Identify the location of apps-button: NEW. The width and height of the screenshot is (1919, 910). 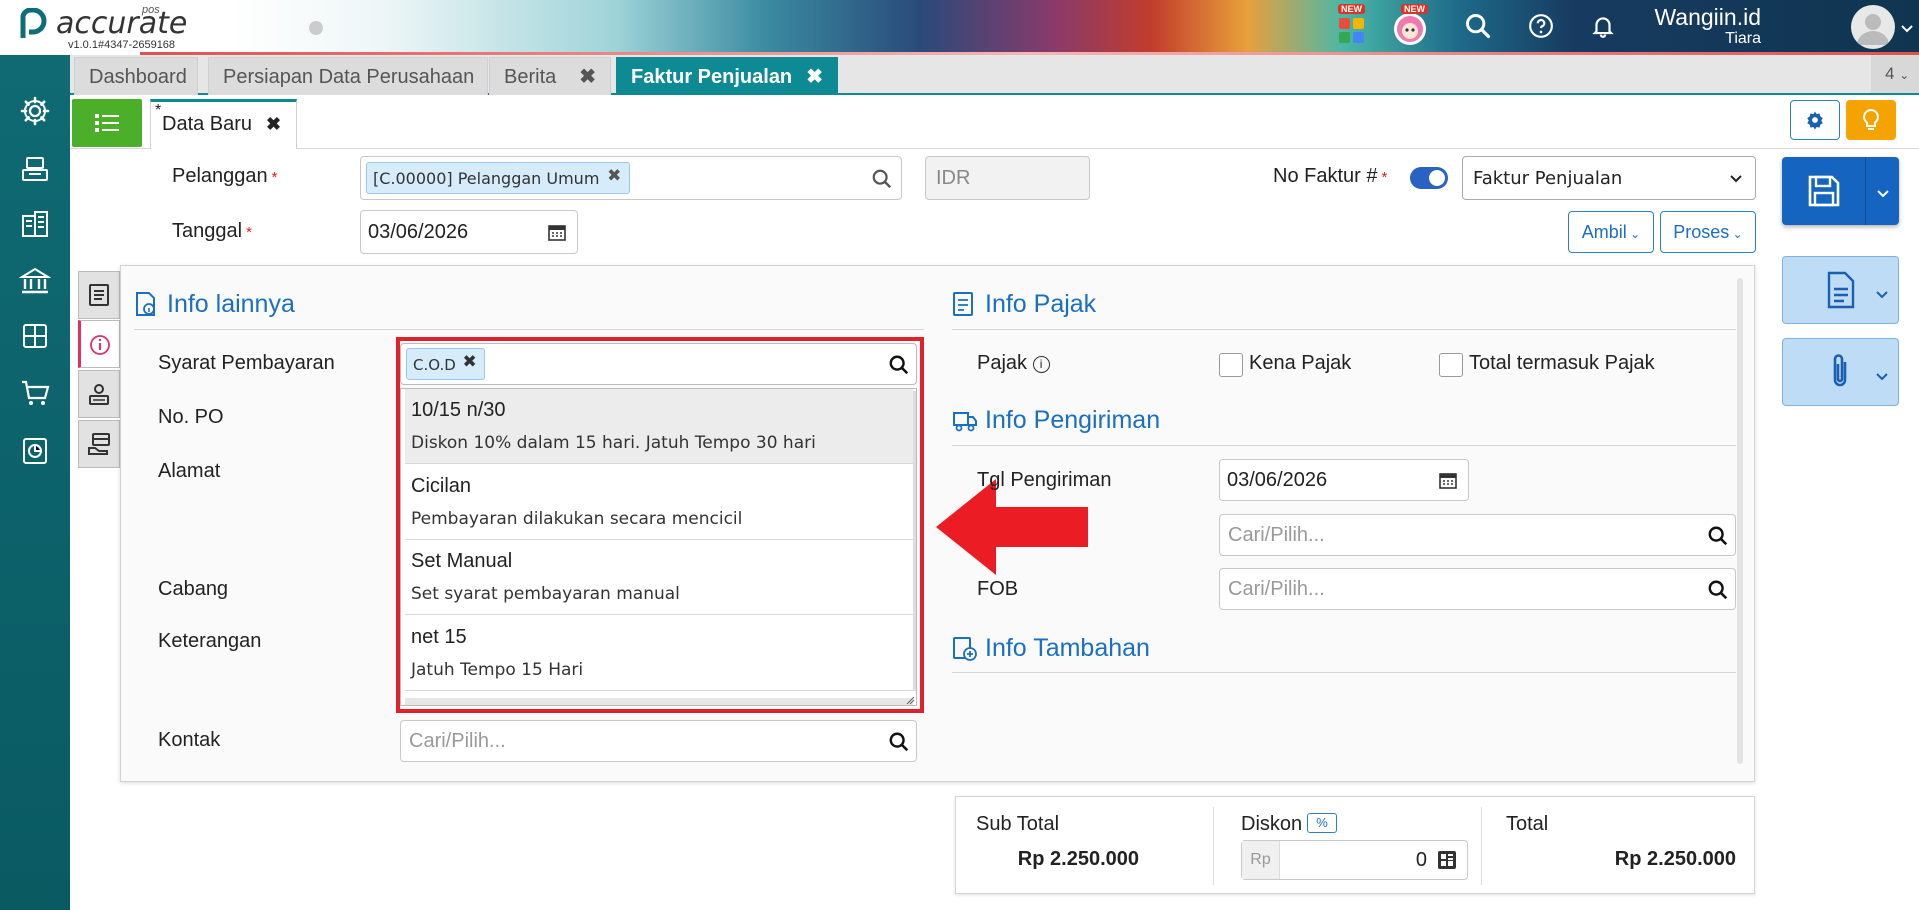
(1352, 23).